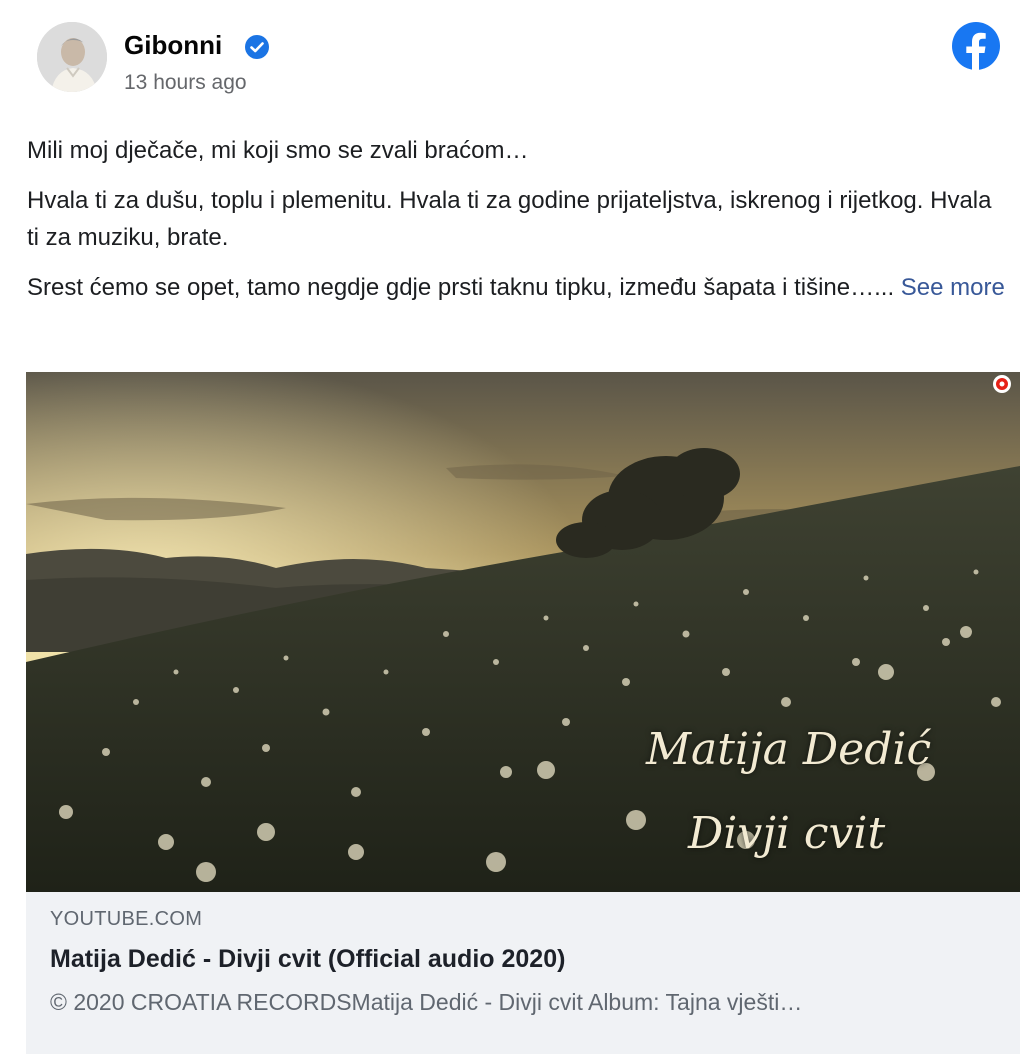  What do you see at coordinates (185, 83) in the screenshot?
I see `post-timestamp: 13 hours ago` at bounding box center [185, 83].